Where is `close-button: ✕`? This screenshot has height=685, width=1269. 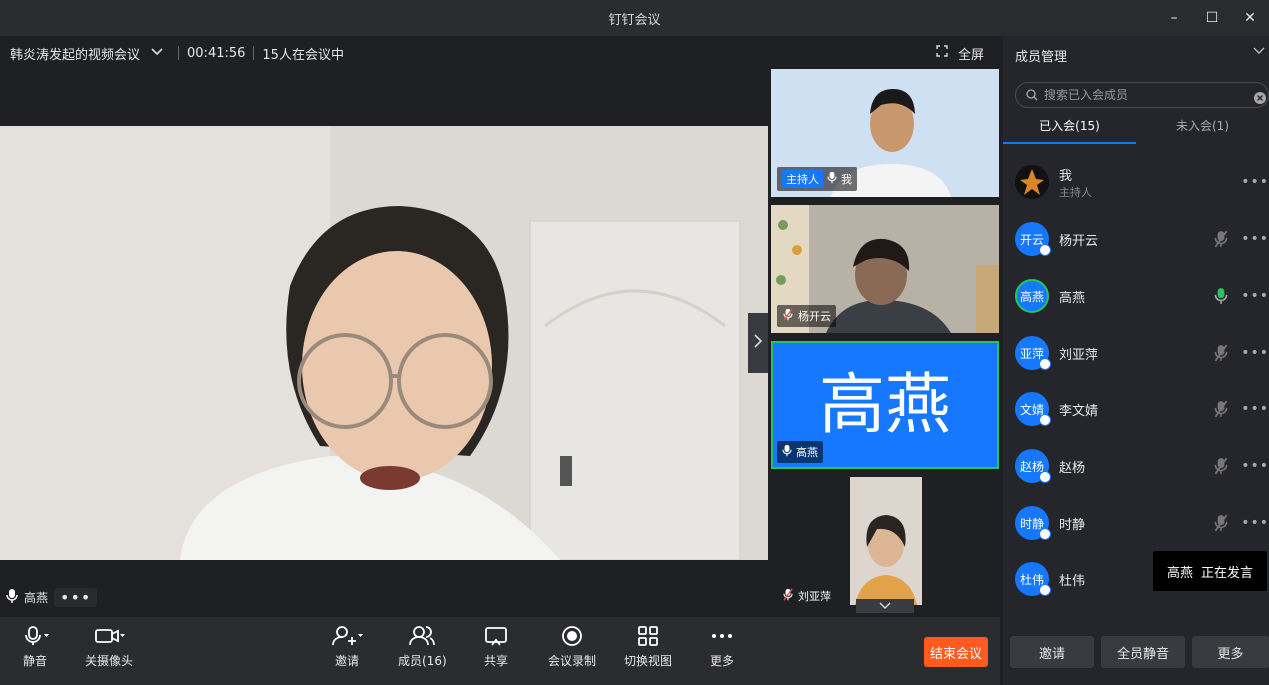
close-button: ✕ is located at coordinates (1250, 18).